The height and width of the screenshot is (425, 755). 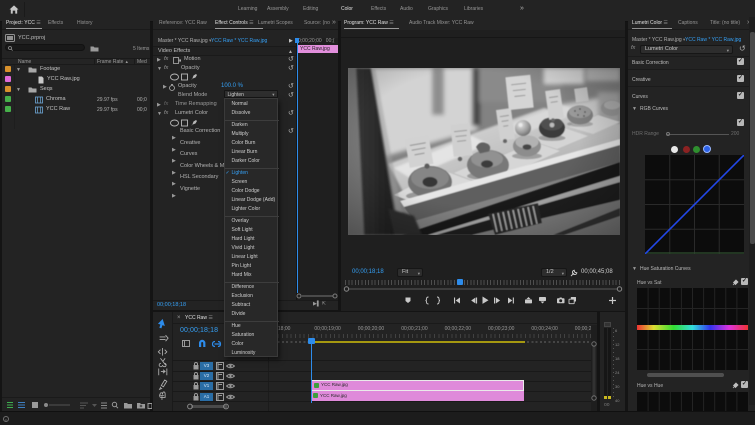 What do you see at coordinates (162, 396) in the screenshot?
I see `svg-text: T` at bounding box center [162, 396].